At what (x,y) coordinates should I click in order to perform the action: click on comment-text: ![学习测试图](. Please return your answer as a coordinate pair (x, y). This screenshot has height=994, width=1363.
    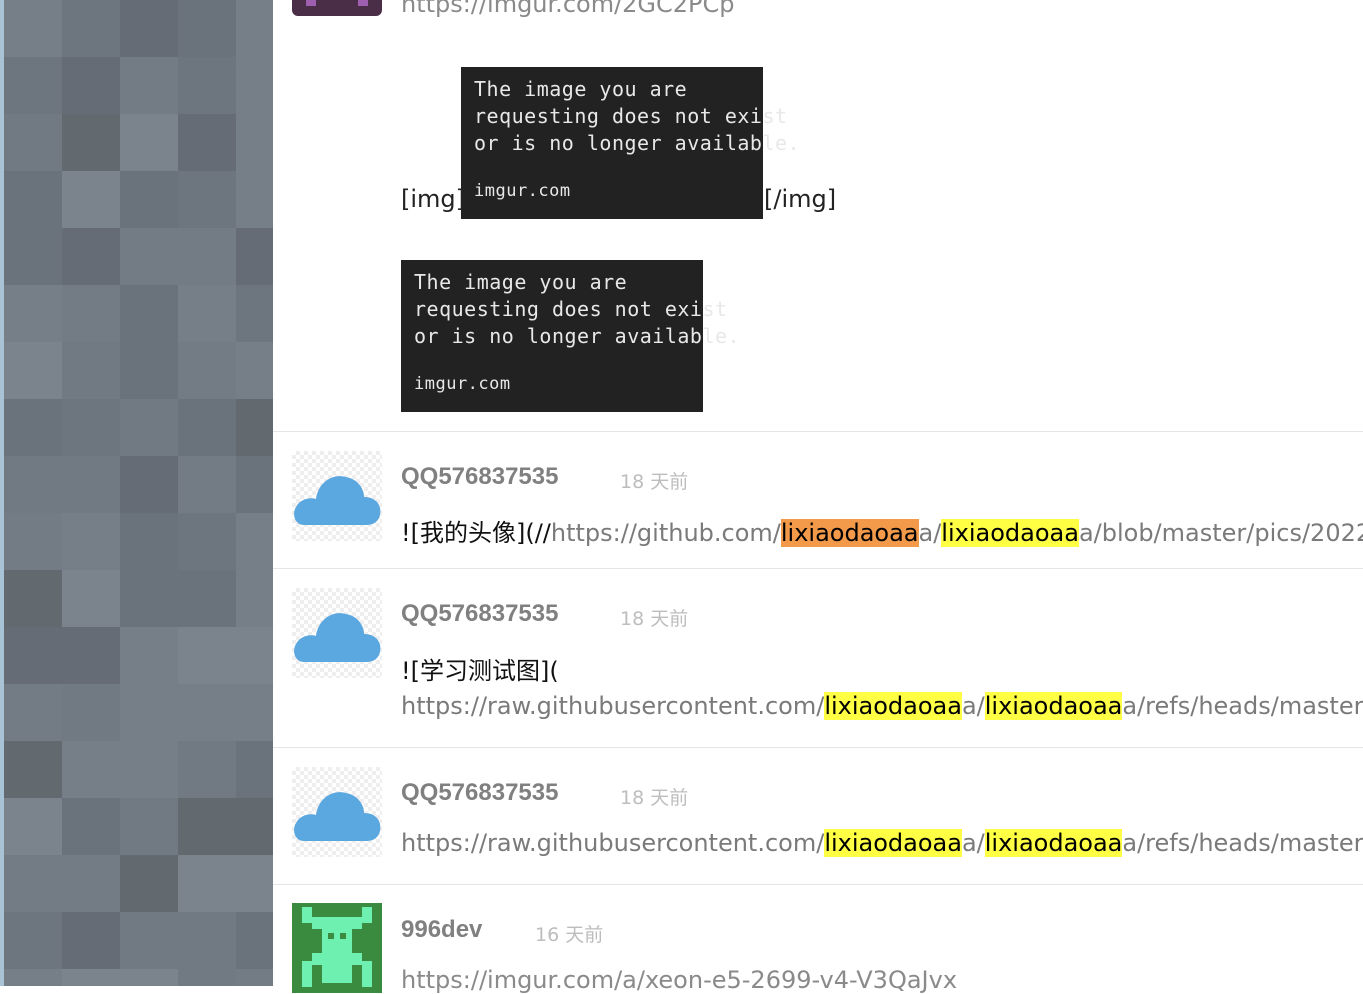
    Looking at the image, I should click on (480, 671).